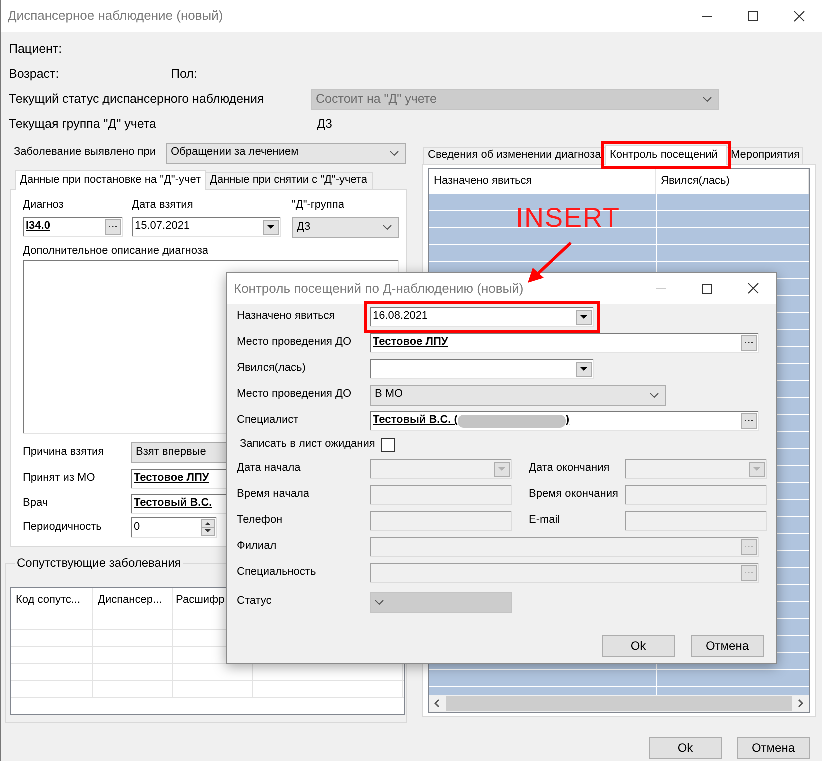  What do you see at coordinates (206, 227) in the screenshot?
I see `date-field: 15.07.2021` at bounding box center [206, 227].